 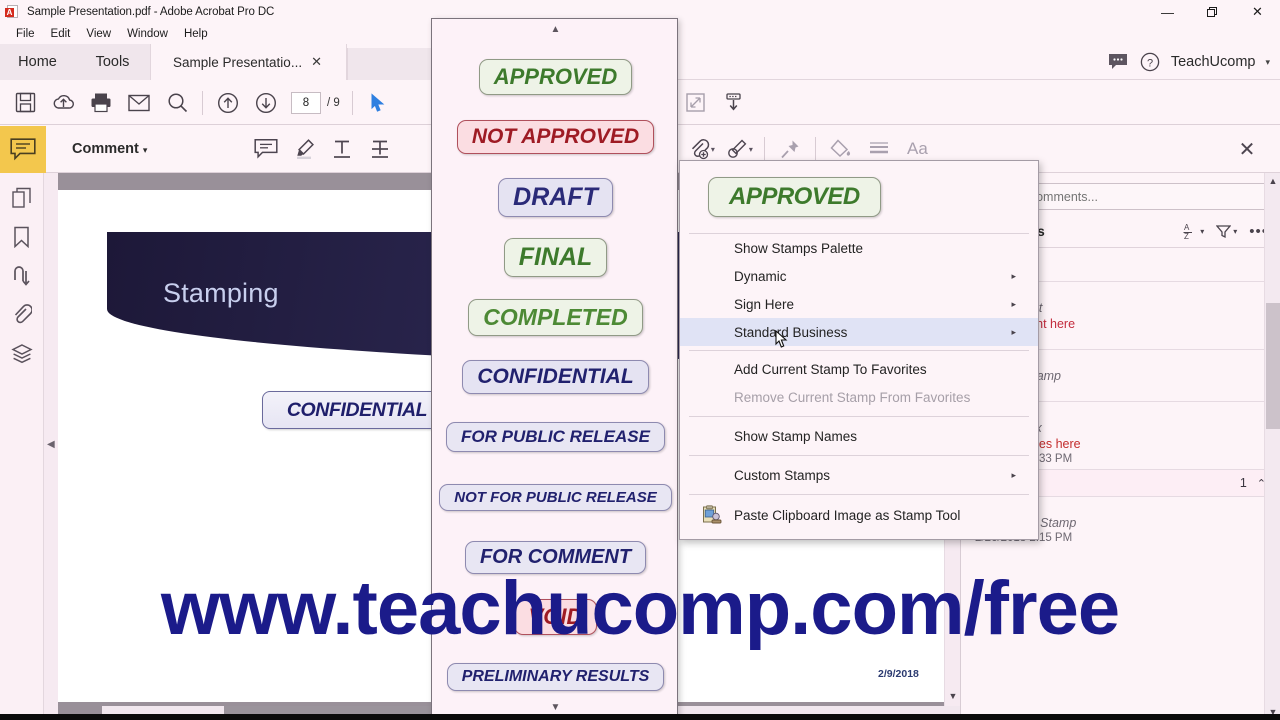 I want to click on comment-panel-title-text: Comment, so click(x=105, y=149).